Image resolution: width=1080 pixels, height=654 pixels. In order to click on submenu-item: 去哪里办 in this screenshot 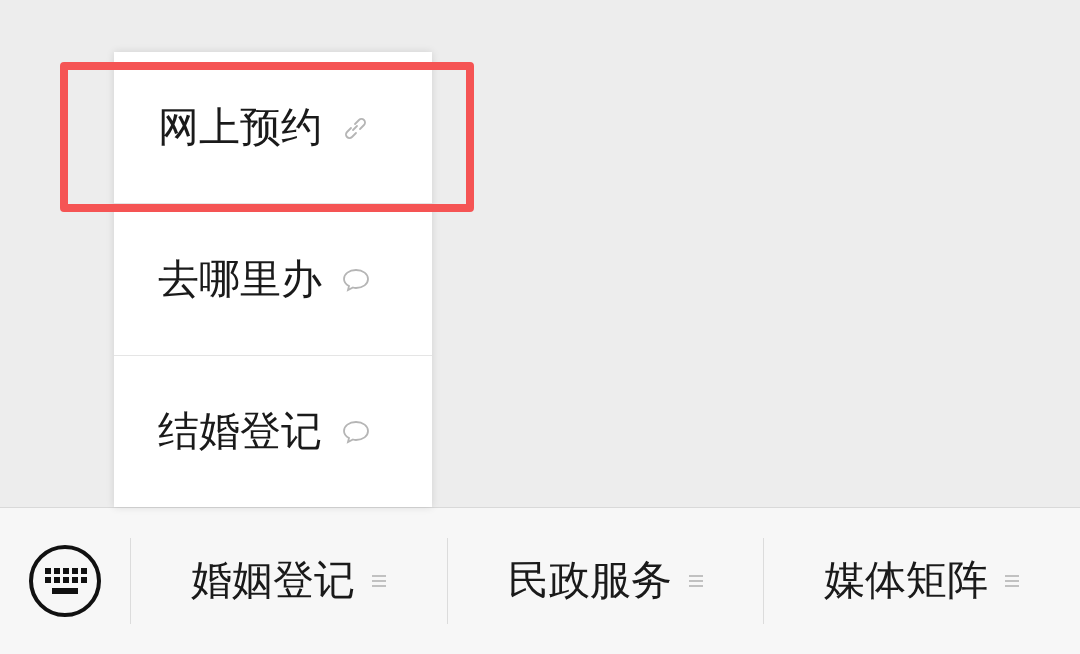, I will do `click(273, 279)`.